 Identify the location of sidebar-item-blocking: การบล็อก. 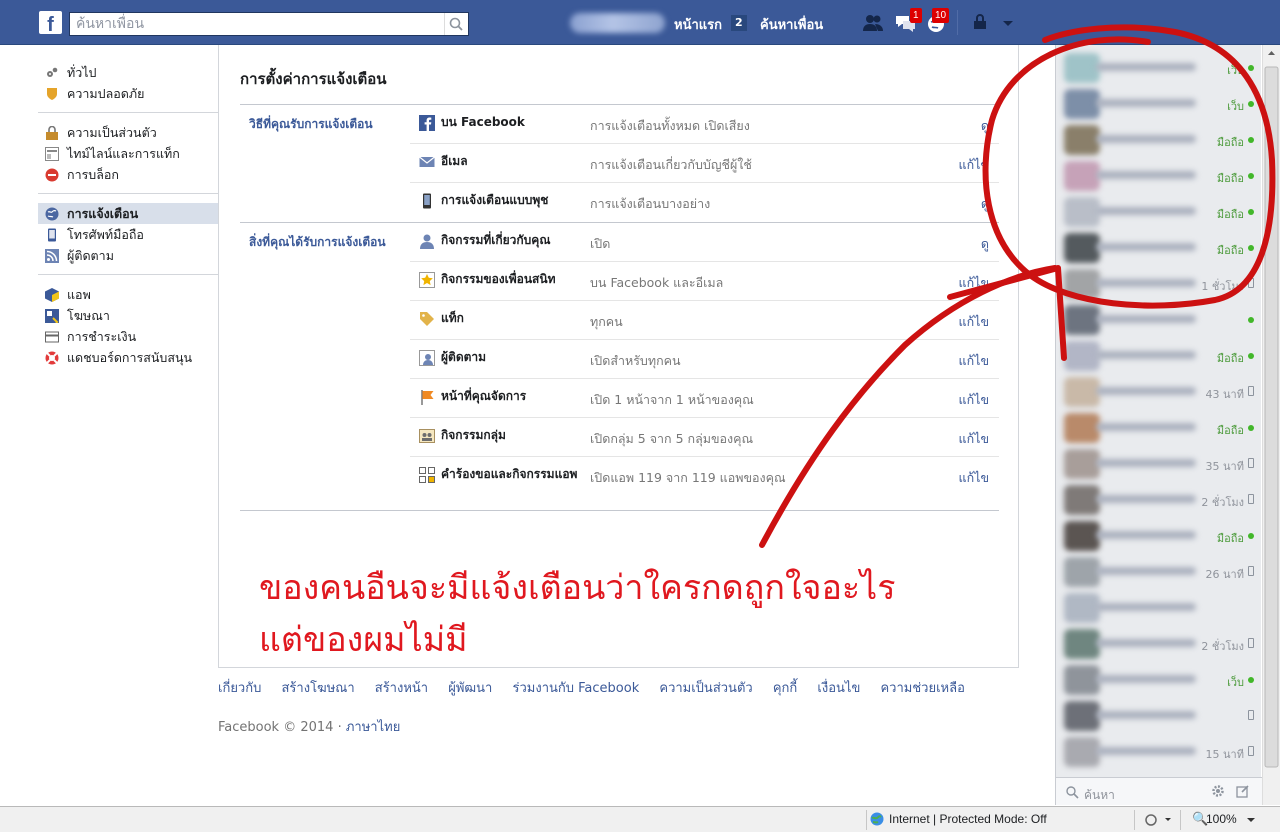
(128, 174).